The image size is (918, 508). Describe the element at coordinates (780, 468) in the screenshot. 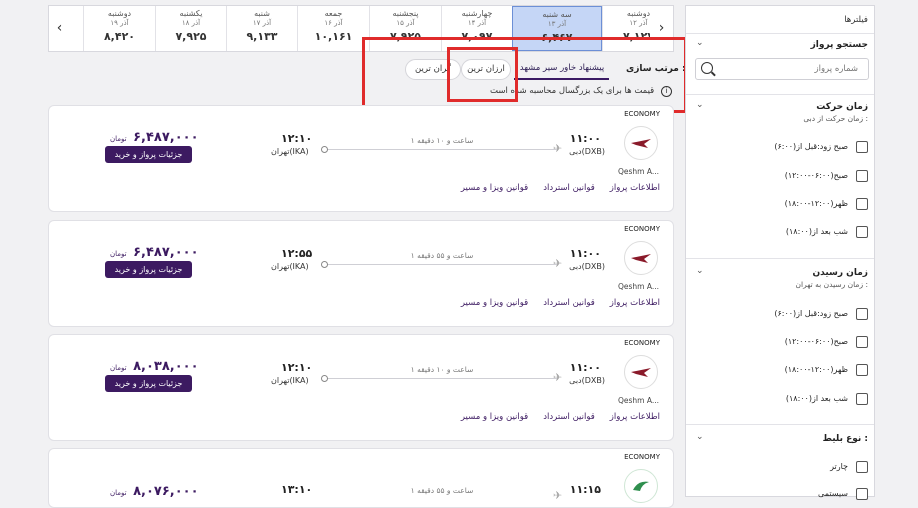

I see `filter-option: چارتر` at that location.